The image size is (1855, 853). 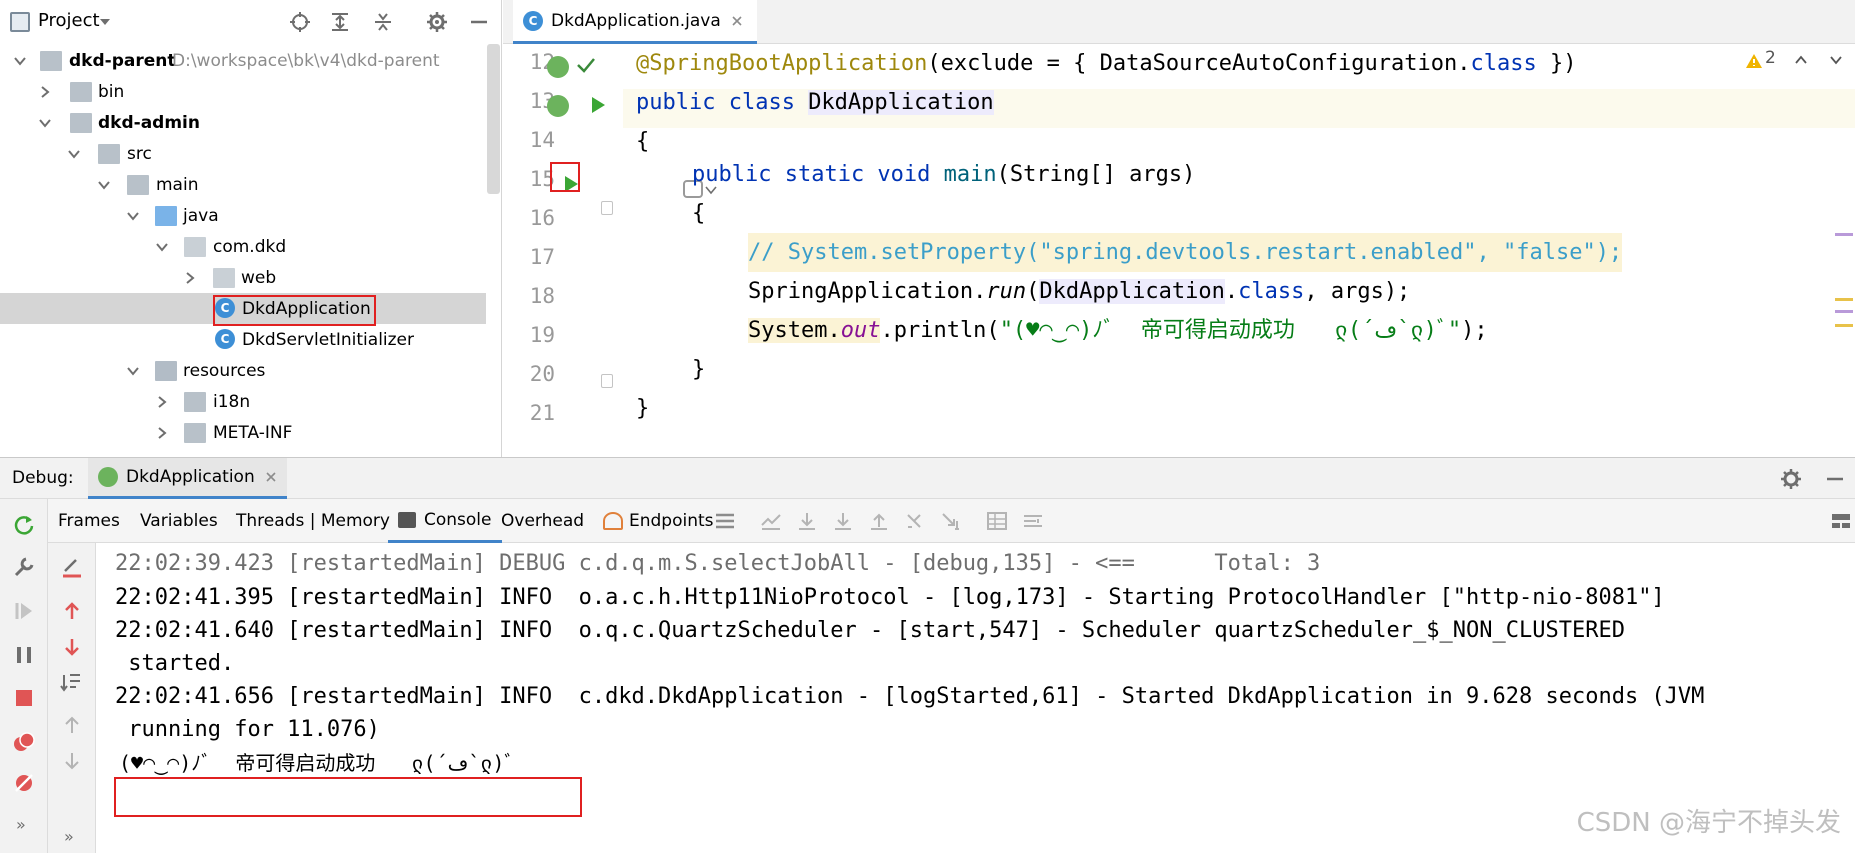 I want to click on tree-item-src: src, so click(x=243, y=153).